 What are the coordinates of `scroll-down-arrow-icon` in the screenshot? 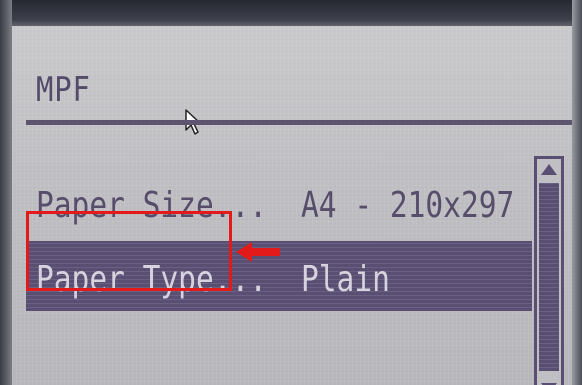 It's located at (549, 381).